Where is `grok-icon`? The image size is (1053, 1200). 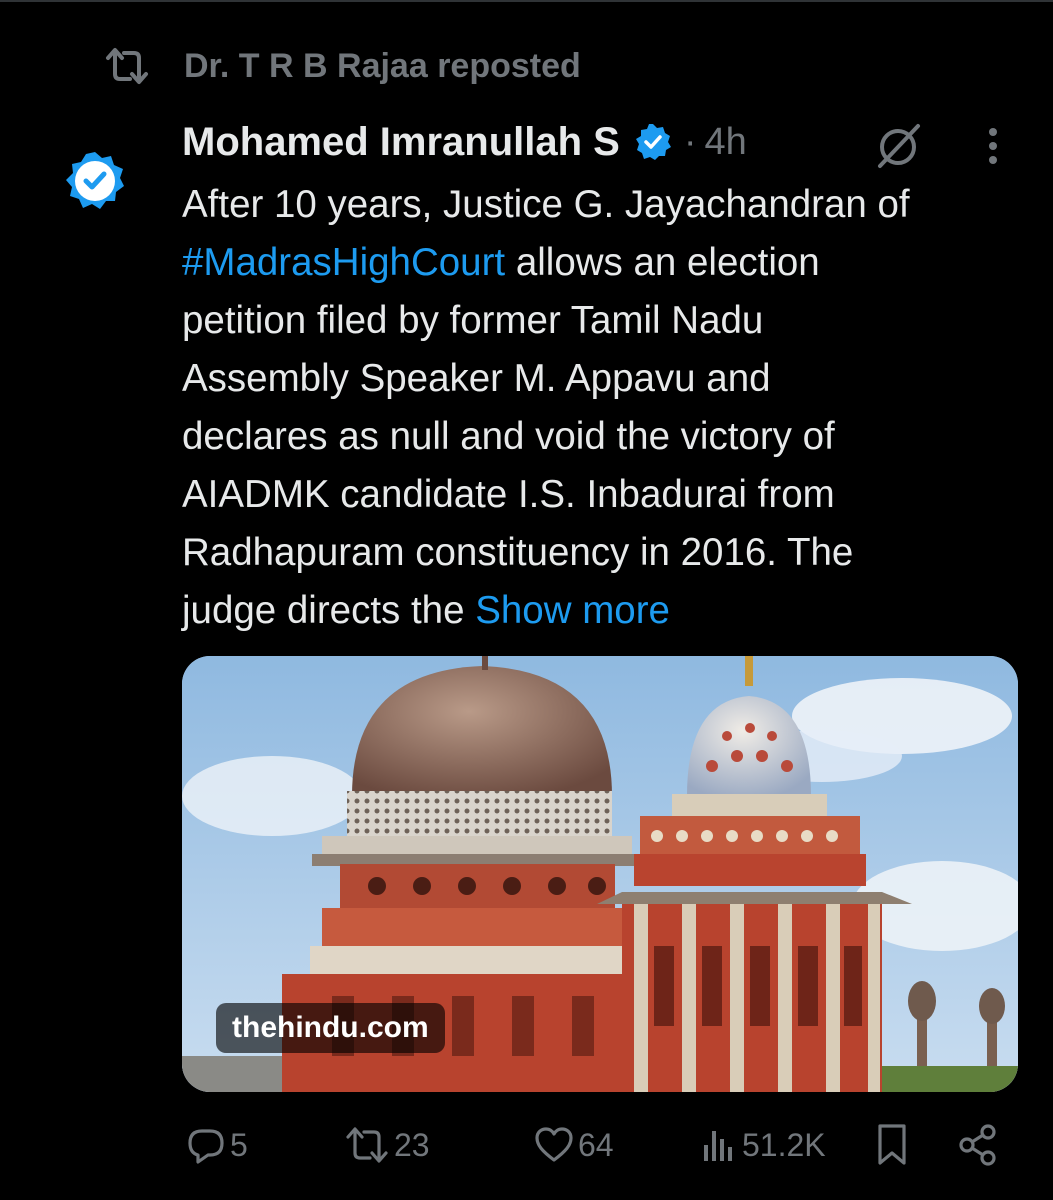
grok-icon is located at coordinates (898, 146).